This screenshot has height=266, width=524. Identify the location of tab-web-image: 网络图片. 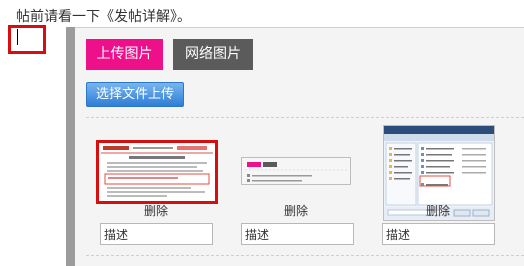
(213, 54).